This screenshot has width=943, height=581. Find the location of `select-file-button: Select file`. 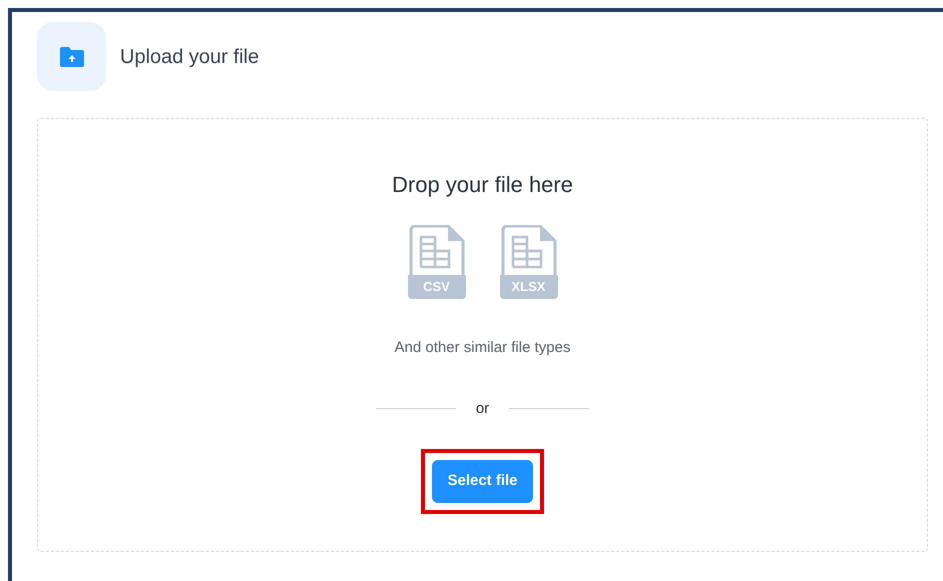

select-file-button: Select file is located at coordinates (482, 481).